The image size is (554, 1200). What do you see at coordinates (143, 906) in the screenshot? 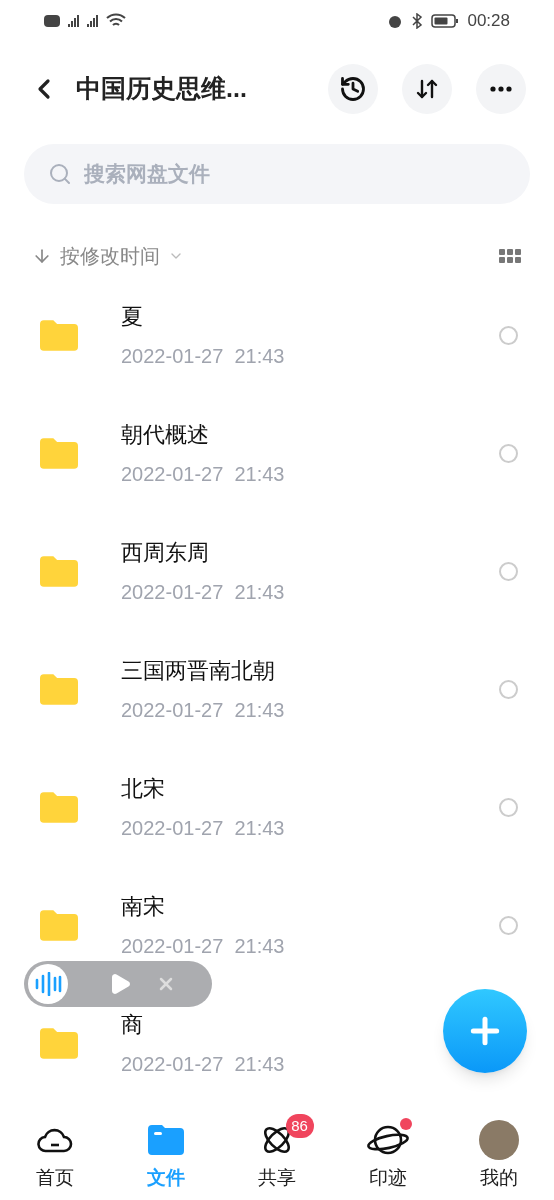
I see `folder-name: 南宋` at bounding box center [143, 906].